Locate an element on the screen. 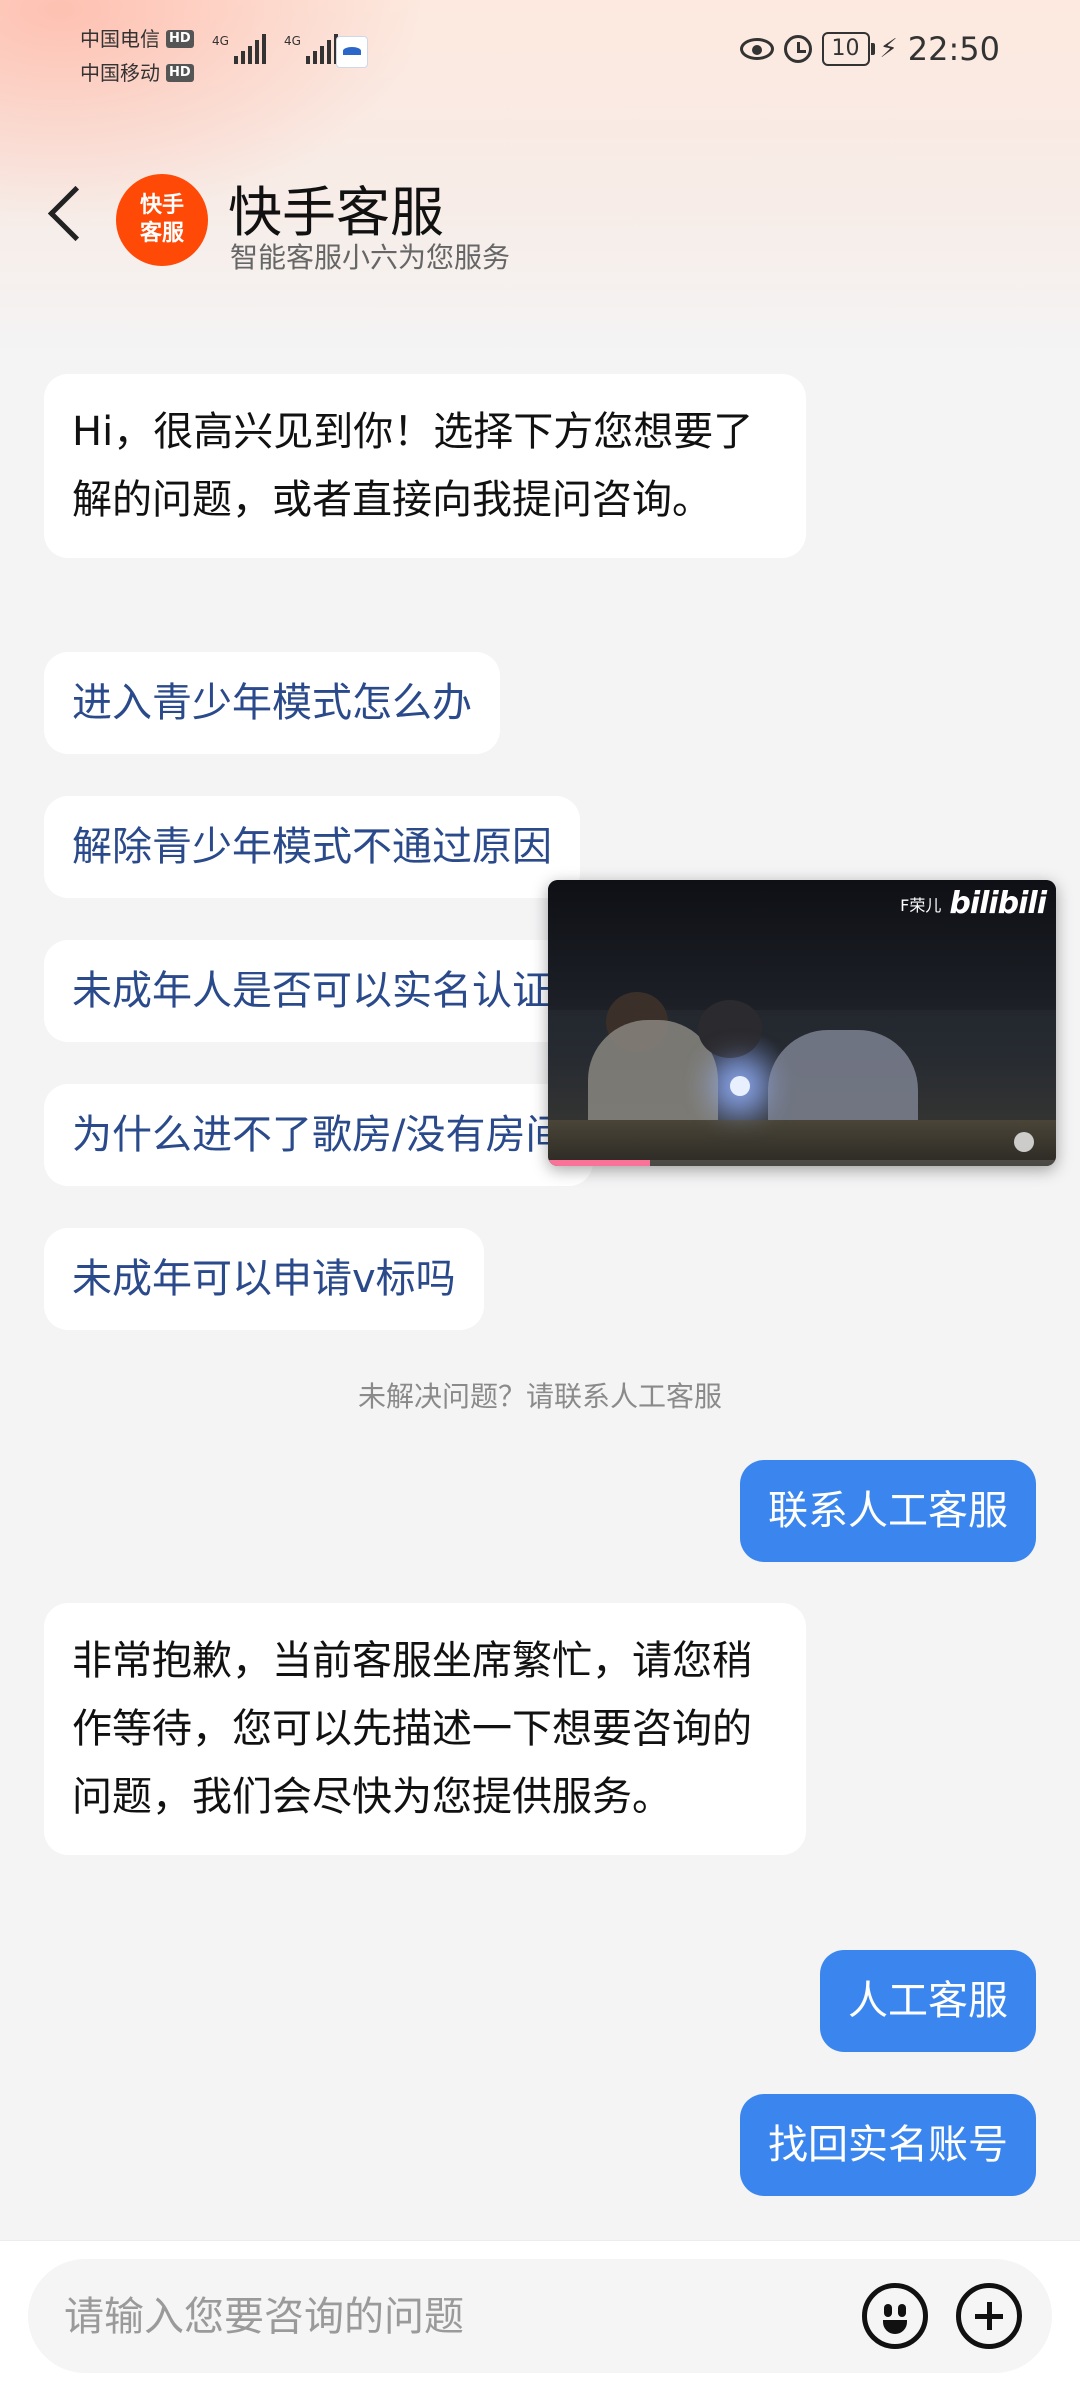 The width and height of the screenshot is (1080, 2401). faq-option: 未成年可以申请v标吗 is located at coordinates (264, 1279).